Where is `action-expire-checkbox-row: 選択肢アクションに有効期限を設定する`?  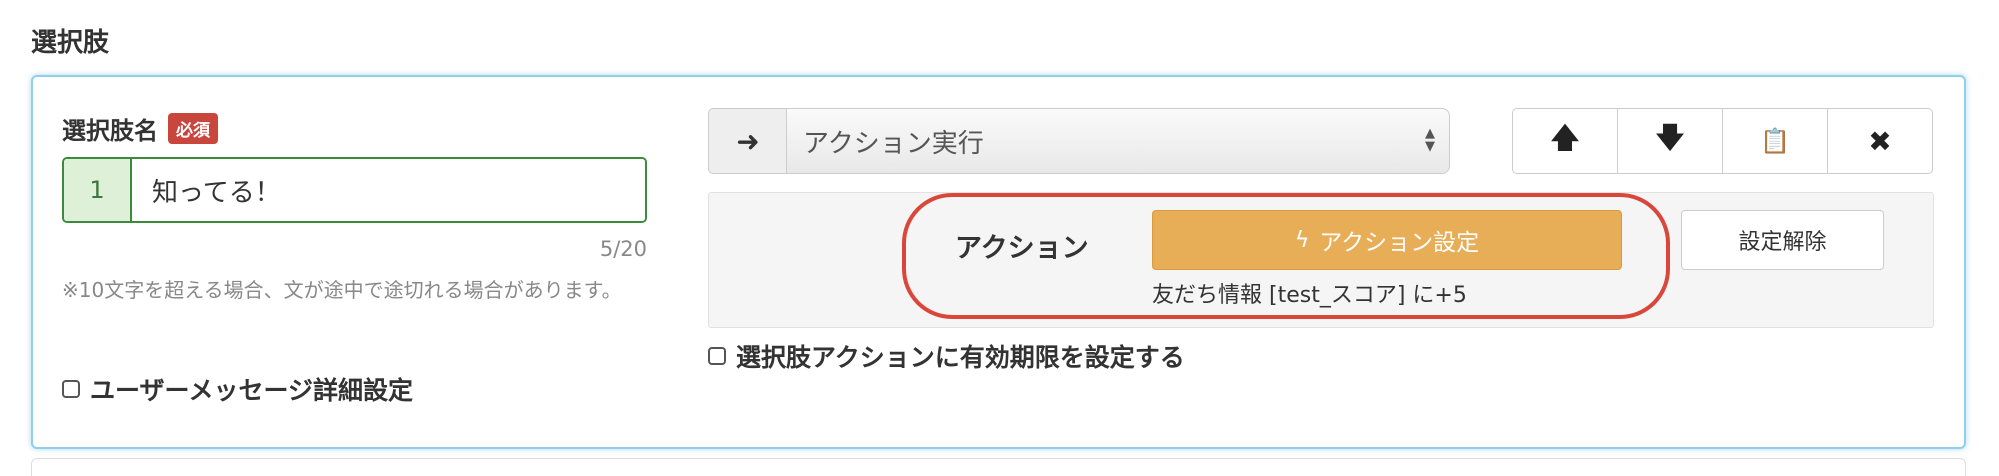
action-expire-checkbox-row: 選択肢アクションに有効期限を設定する is located at coordinates (946, 356).